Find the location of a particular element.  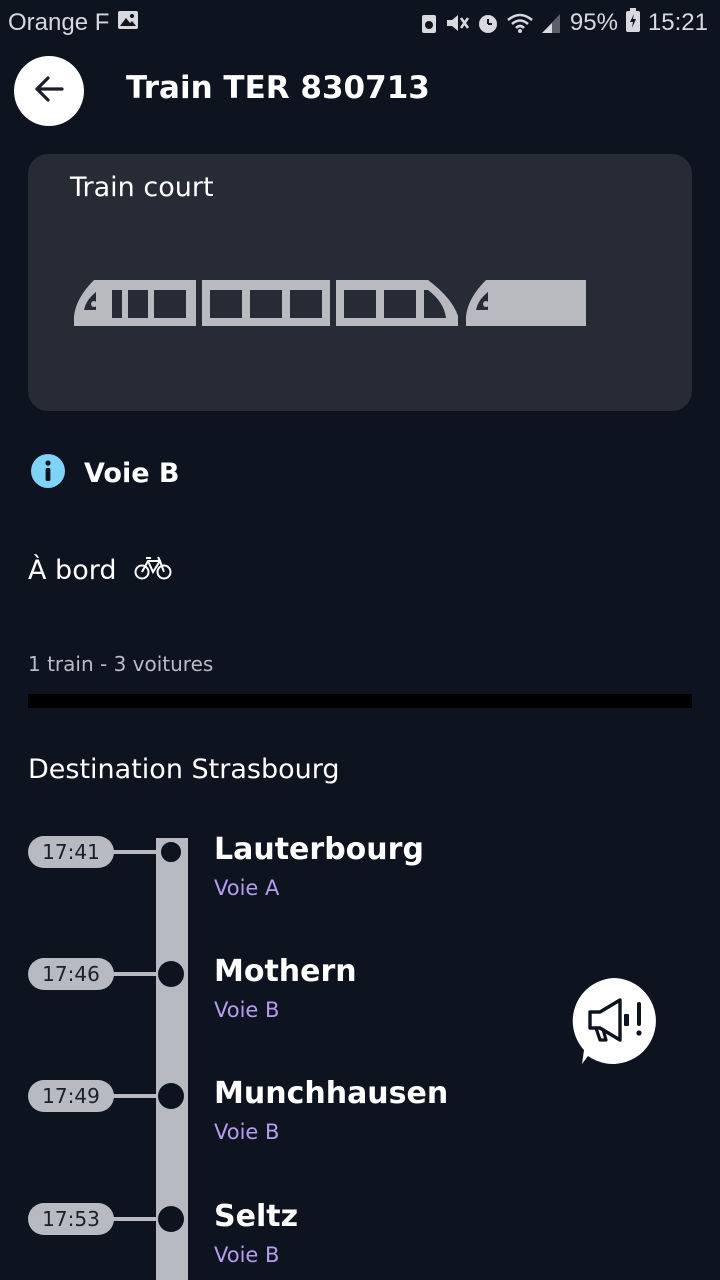

train-composition-text: 1 train - 3 voitures is located at coordinates (121, 664).